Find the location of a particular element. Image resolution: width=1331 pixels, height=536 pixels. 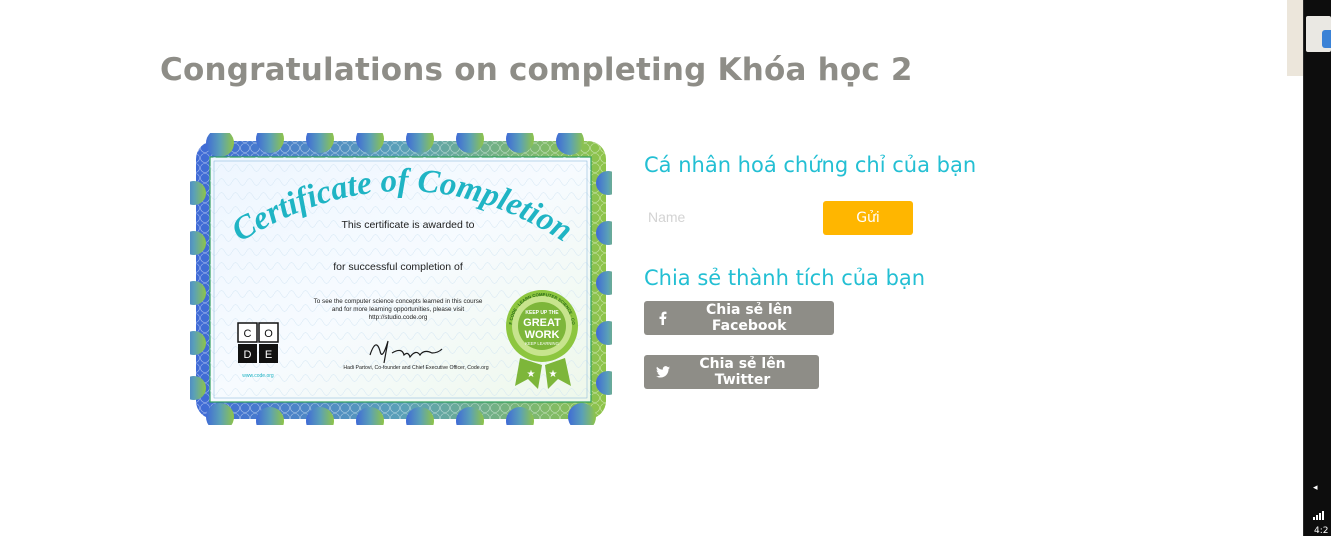

certificate-awarded-line: This certificate is awarded to is located at coordinates (407, 225).